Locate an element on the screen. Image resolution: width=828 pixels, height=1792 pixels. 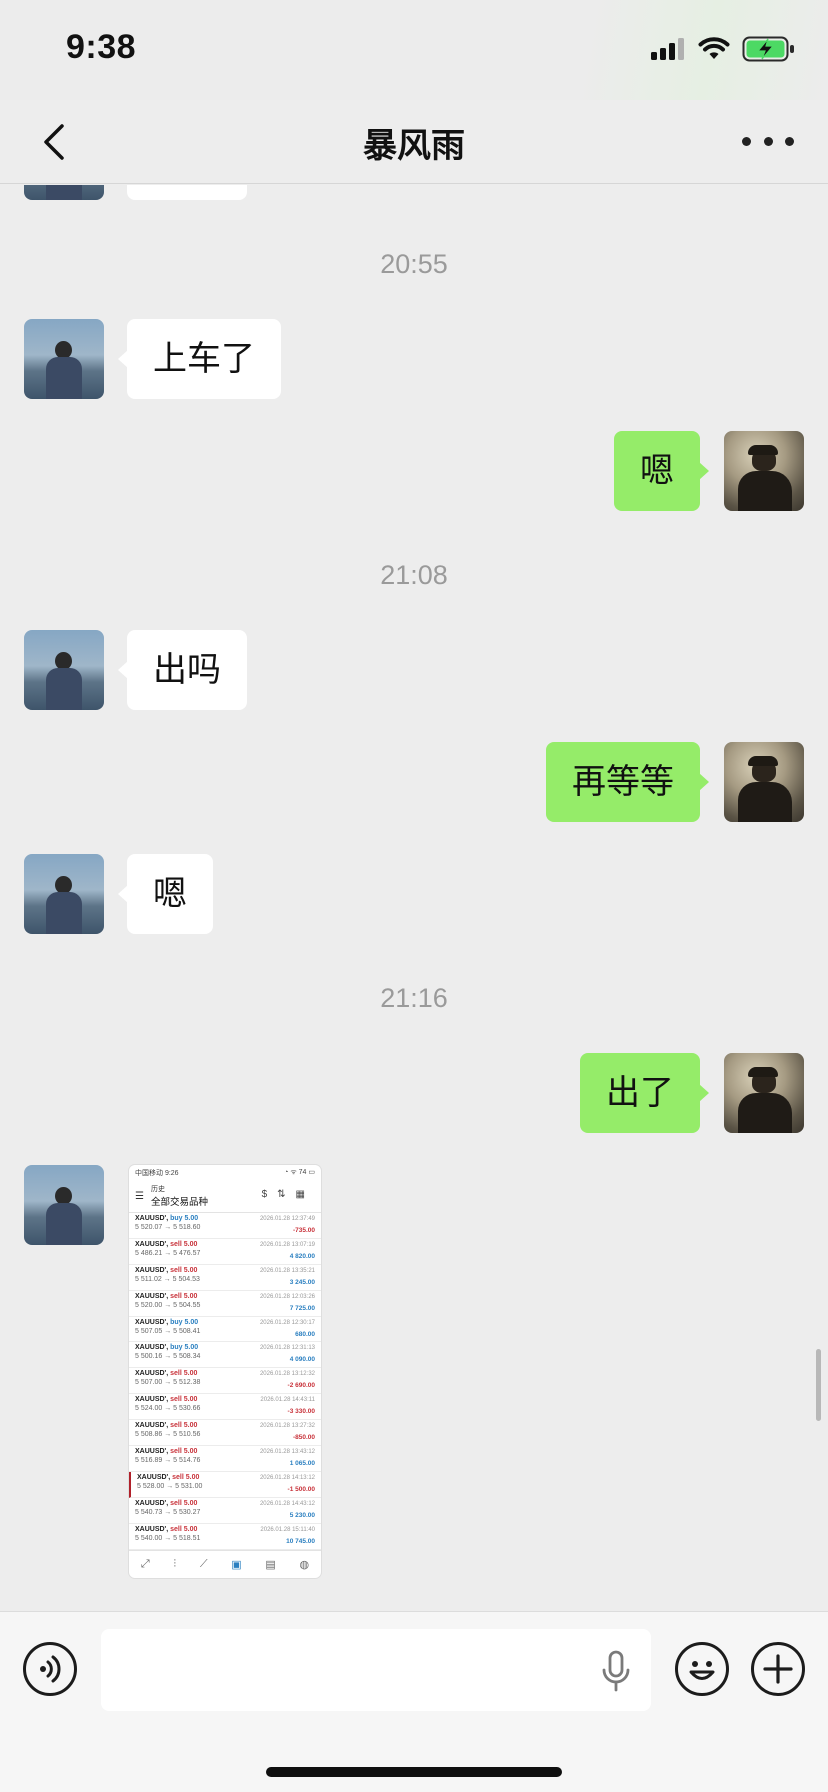
message-bubble-out: 嗯 is located at coordinates (661, 471).